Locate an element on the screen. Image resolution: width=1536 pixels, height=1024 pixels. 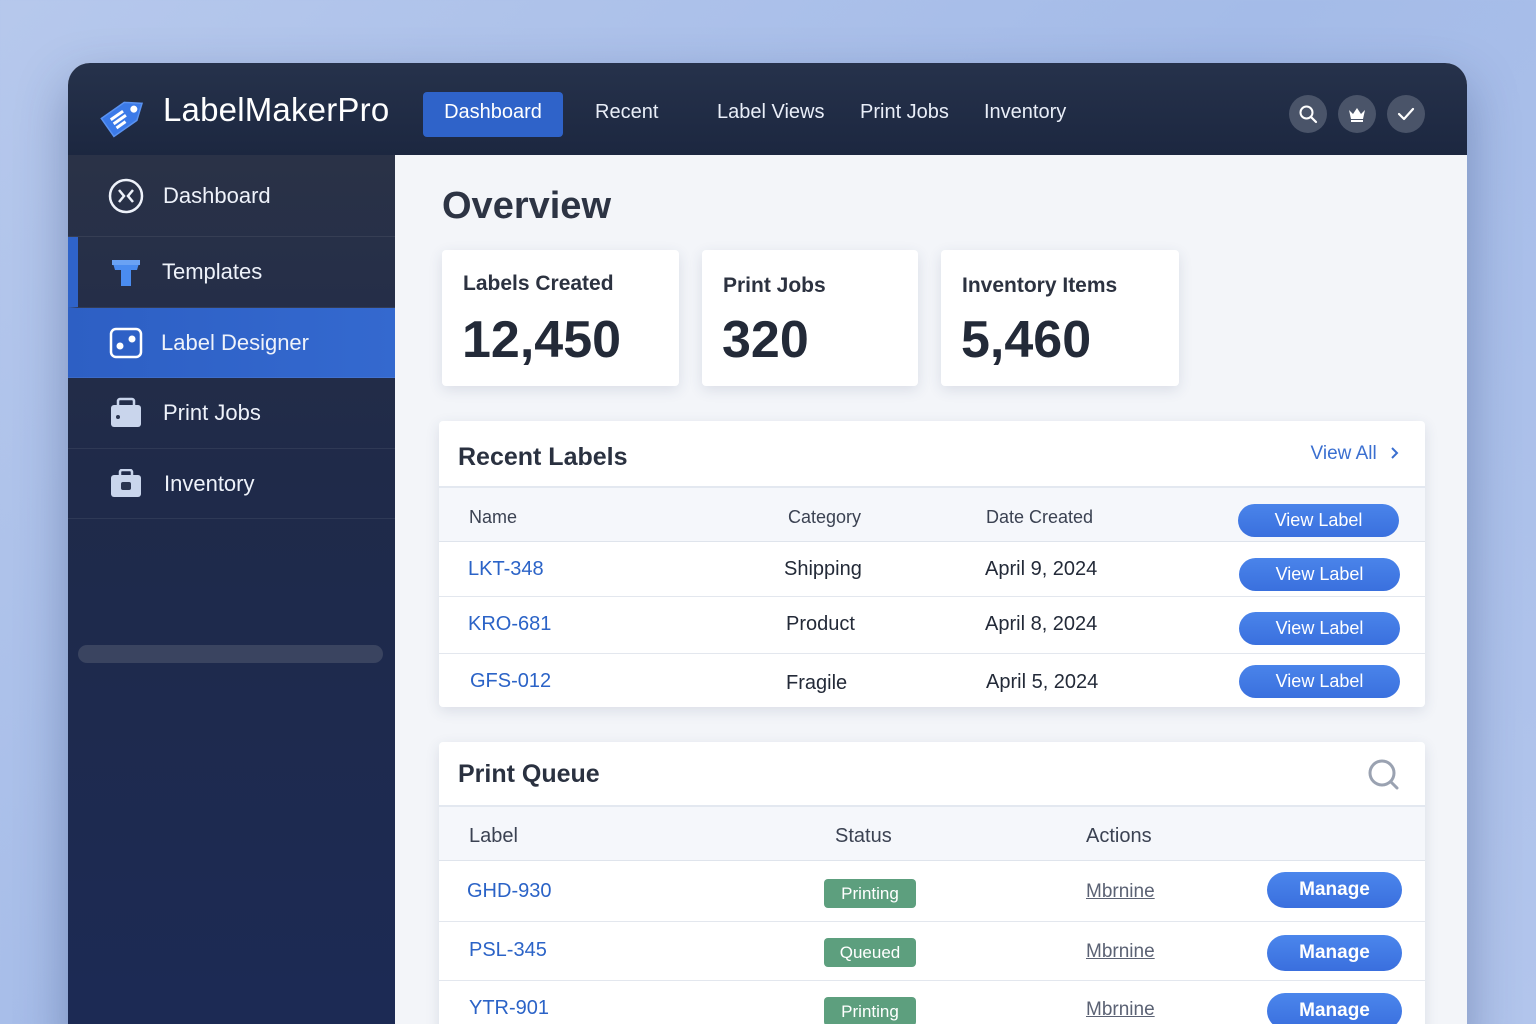
sidebar-item-label-designer: Label Designer is located at coordinates (231, 343).